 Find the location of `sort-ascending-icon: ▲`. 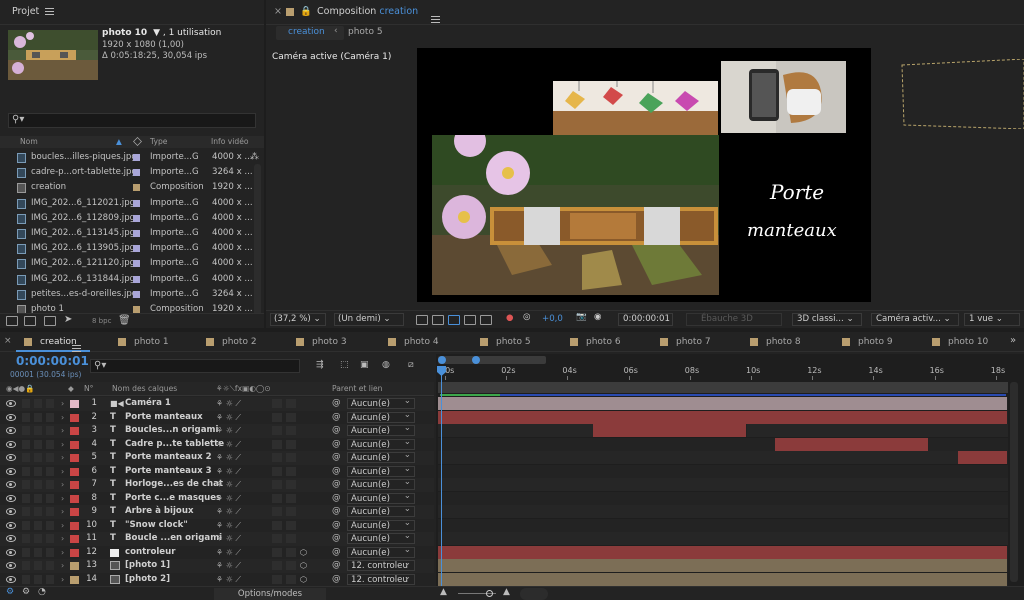

sort-ascending-icon: ▲ is located at coordinates (119, 142).